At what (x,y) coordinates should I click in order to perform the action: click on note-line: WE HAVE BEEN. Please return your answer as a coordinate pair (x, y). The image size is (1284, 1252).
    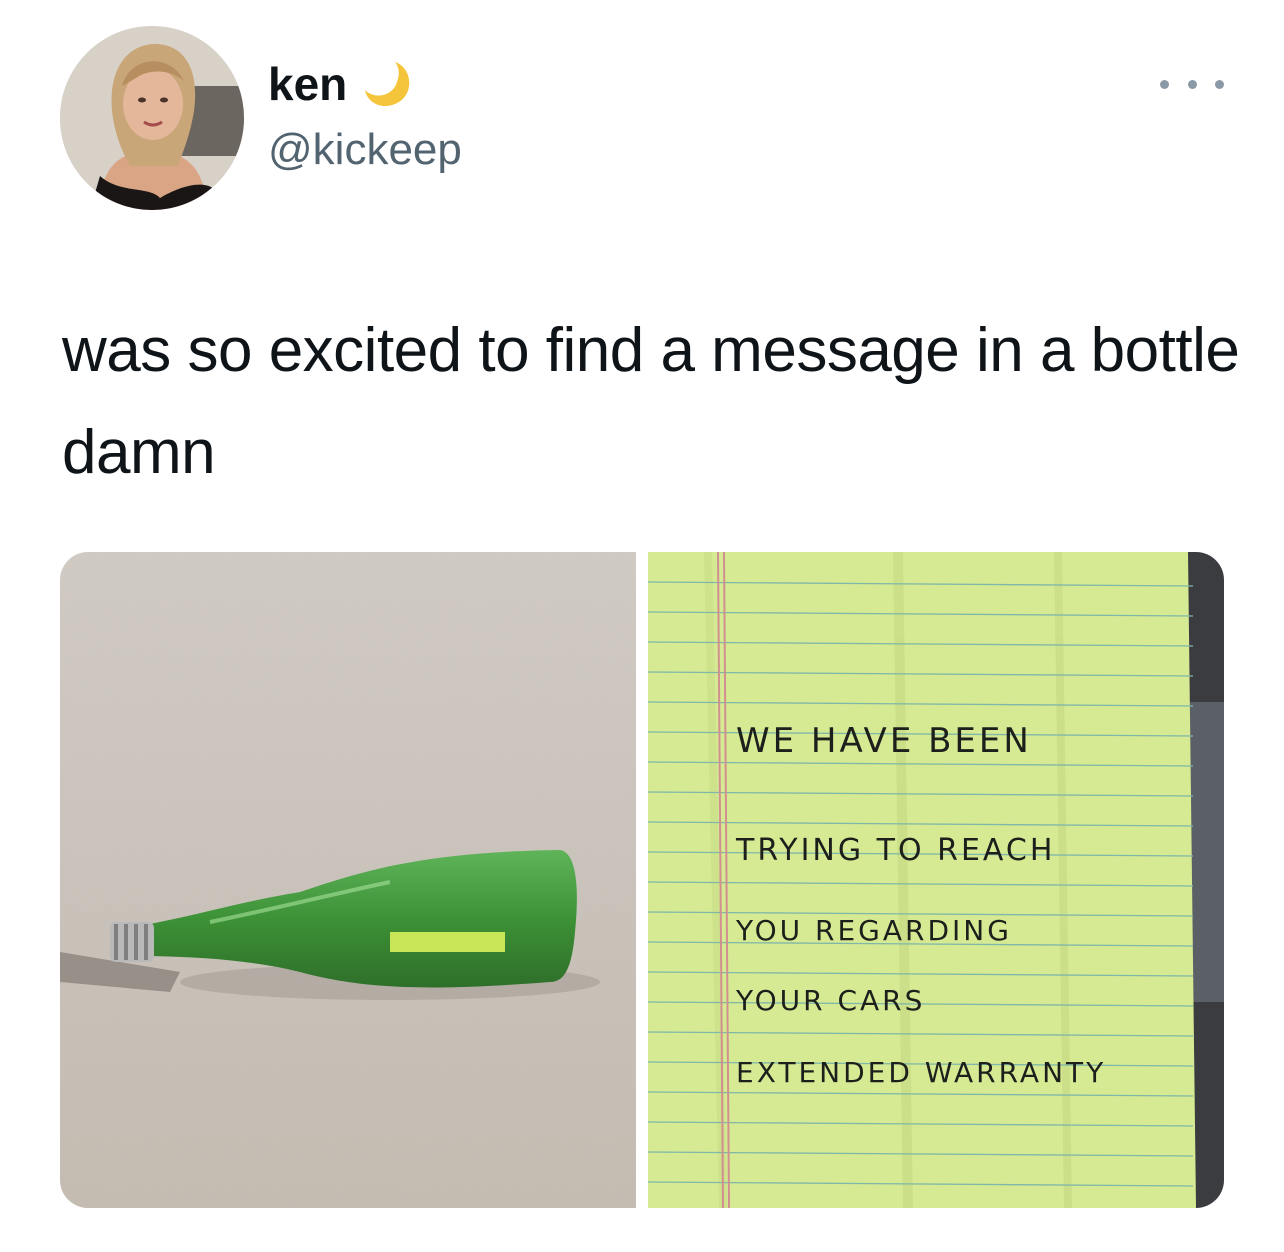
    Looking at the image, I should click on (884, 741).